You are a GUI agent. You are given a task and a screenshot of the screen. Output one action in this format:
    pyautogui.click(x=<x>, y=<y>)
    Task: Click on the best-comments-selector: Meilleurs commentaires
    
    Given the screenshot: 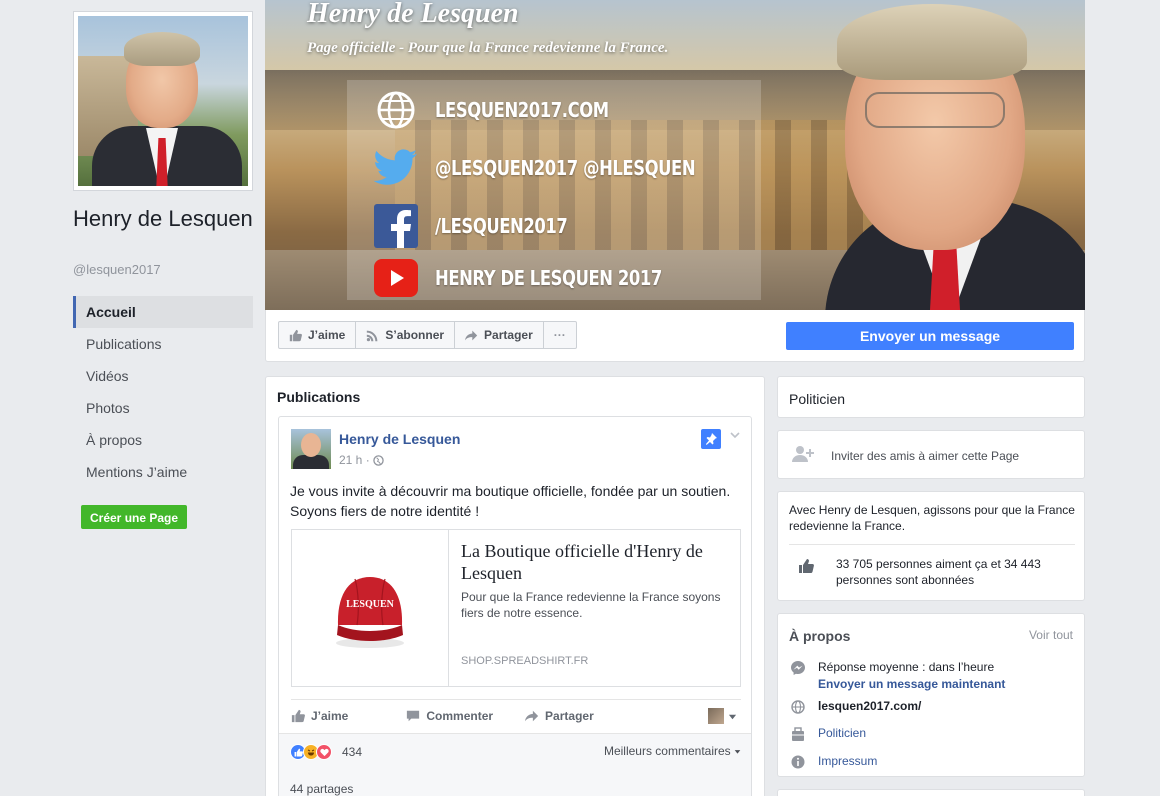 What is the action you would take?
    pyautogui.click(x=672, y=751)
    